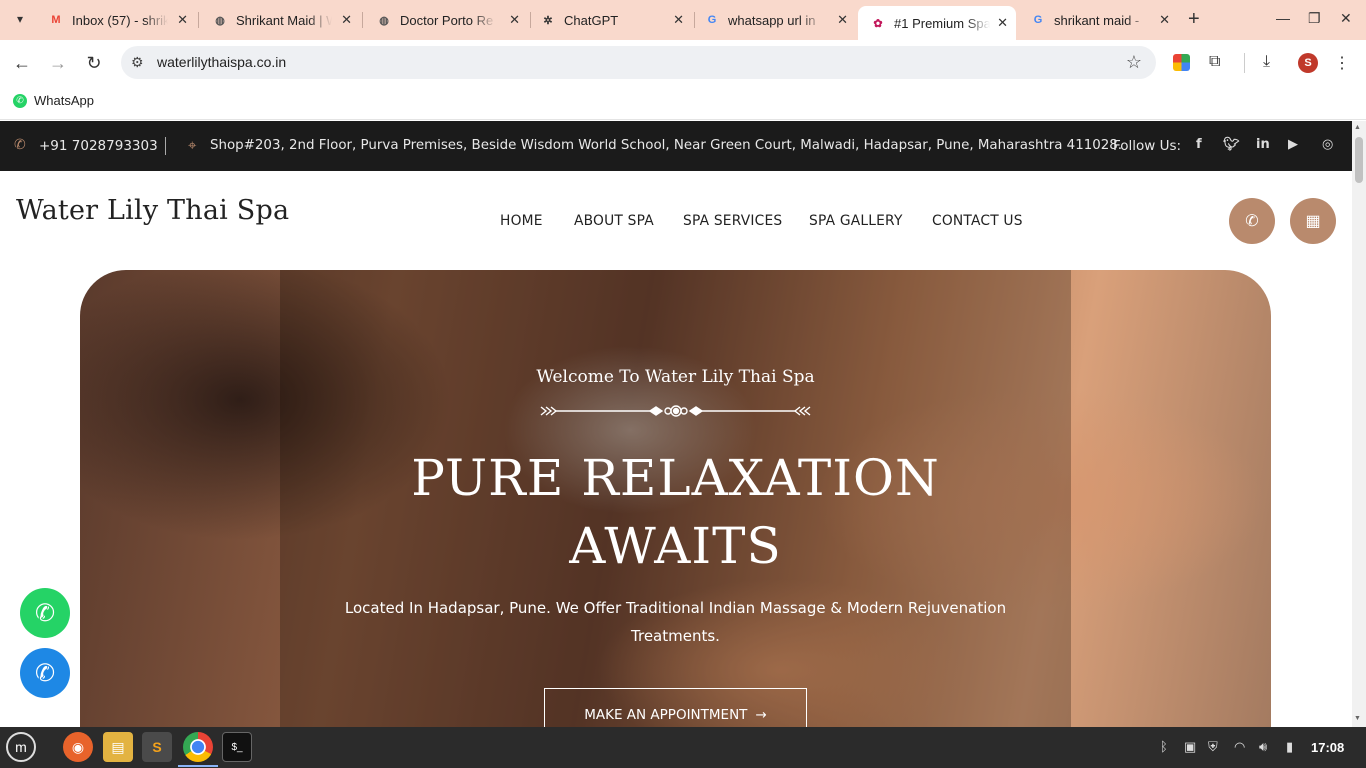 This screenshot has height=768, width=1366. Describe the element at coordinates (165, 146) in the screenshot. I see `topbar-divider` at that location.